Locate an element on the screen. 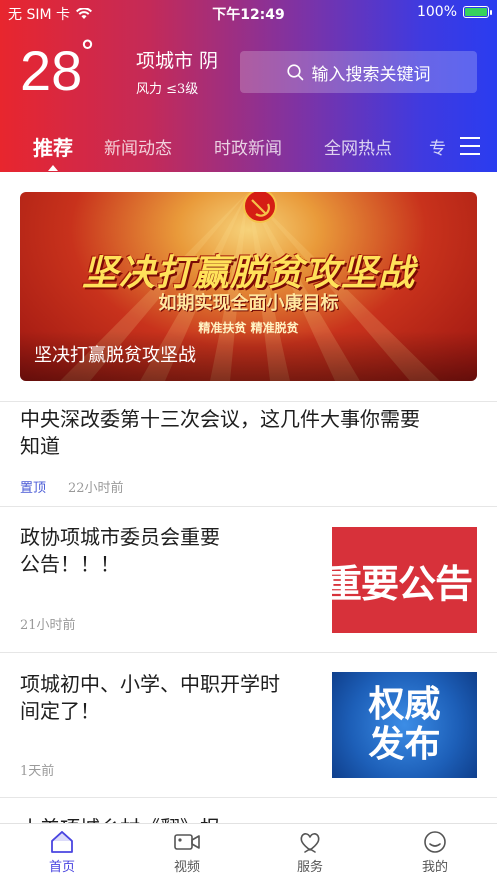  article-meta: 置顶 22小时前 is located at coordinates (72, 486).